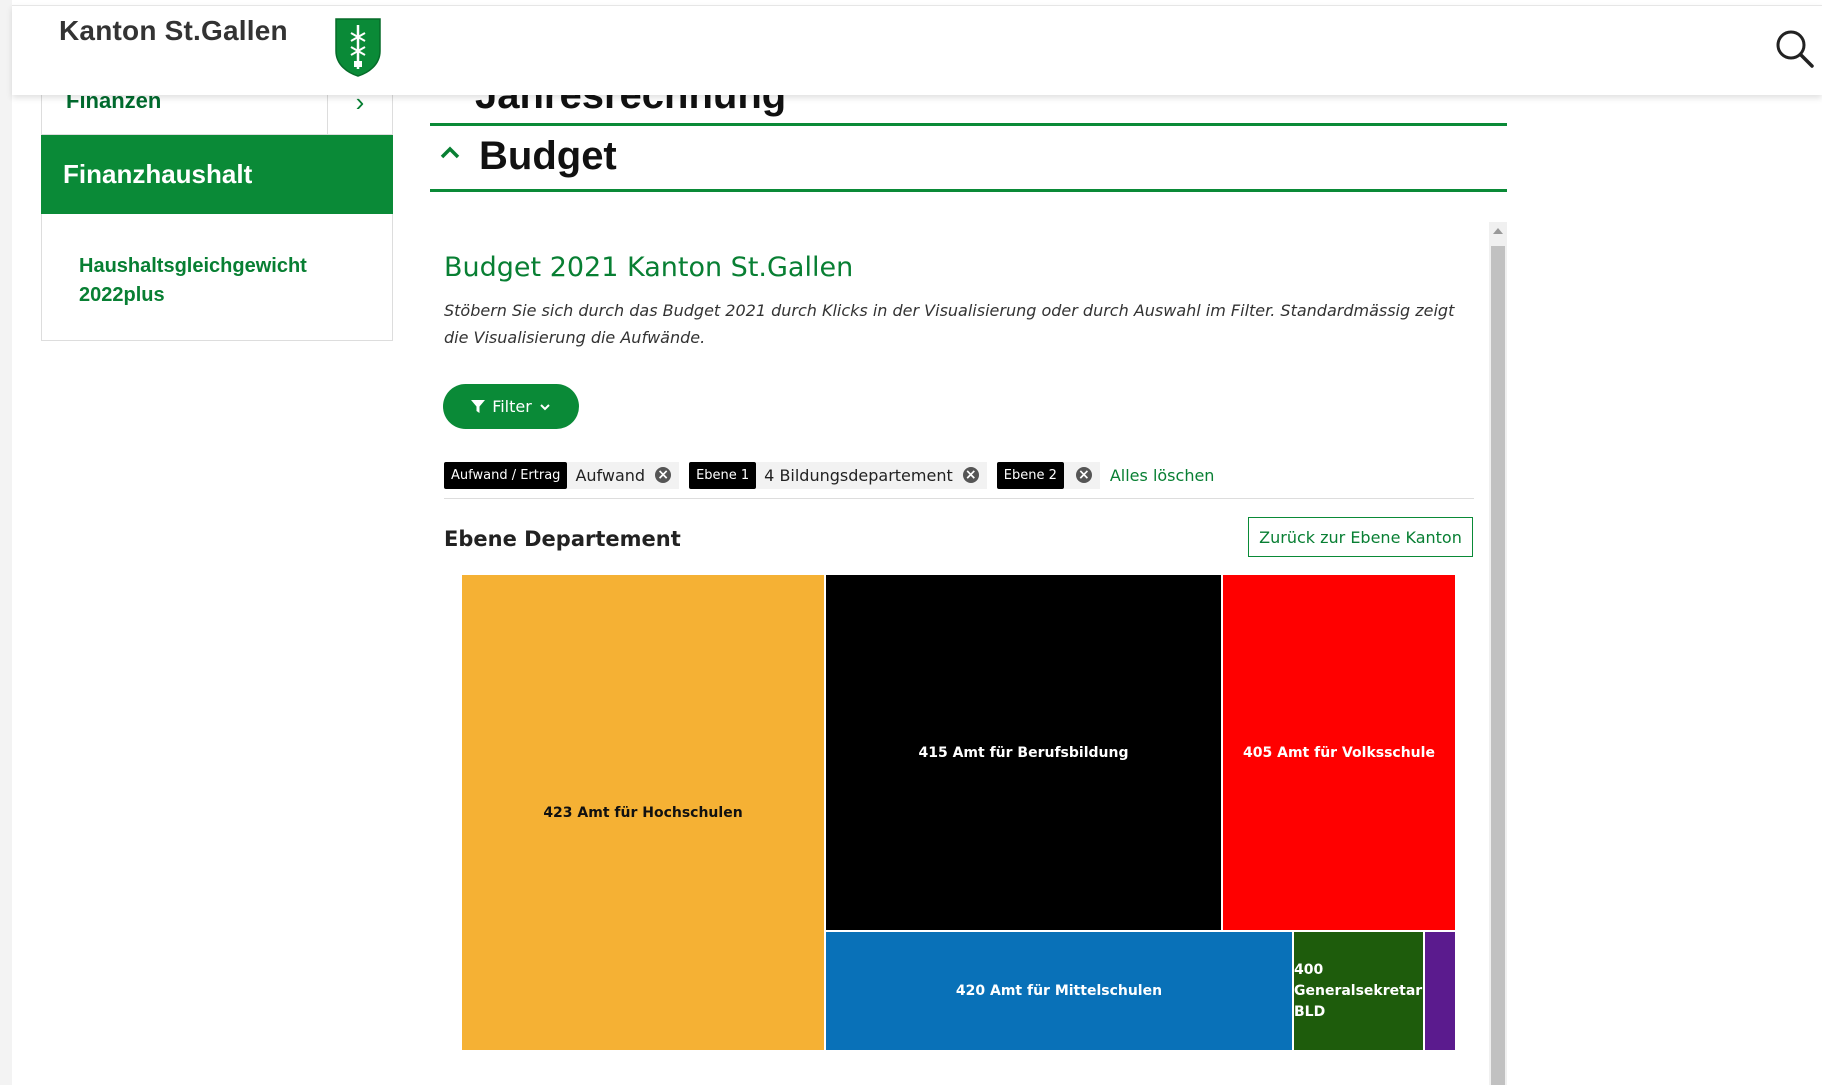 The image size is (1822, 1085). Describe the element at coordinates (173, 31) in the screenshot. I see `site-logo-text: Kanton St.Gallen` at that location.